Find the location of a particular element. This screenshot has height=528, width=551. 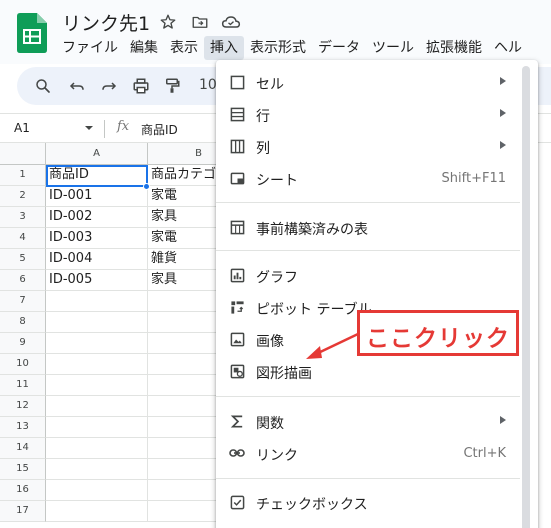

sheets-logo-icon is located at coordinates (32, 33).